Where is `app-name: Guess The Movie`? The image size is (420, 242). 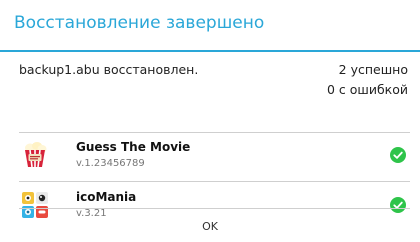
app-name: Guess The Movie is located at coordinates (133, 147).